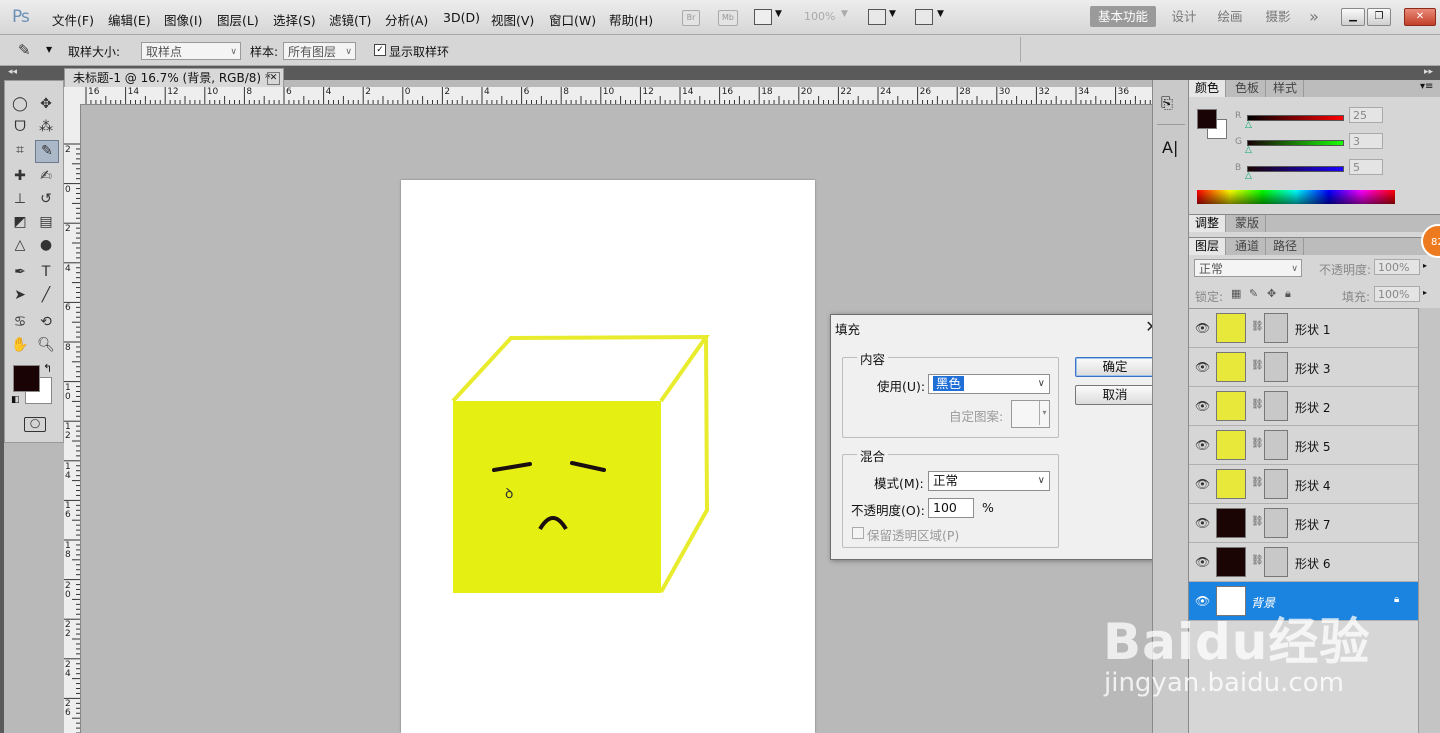 The height and width of the screenshot is (733, 1440). What do you see at coordinates (1295, 169) in the screenshot?
I see `b-slider` at bounding box center [1295, 169].